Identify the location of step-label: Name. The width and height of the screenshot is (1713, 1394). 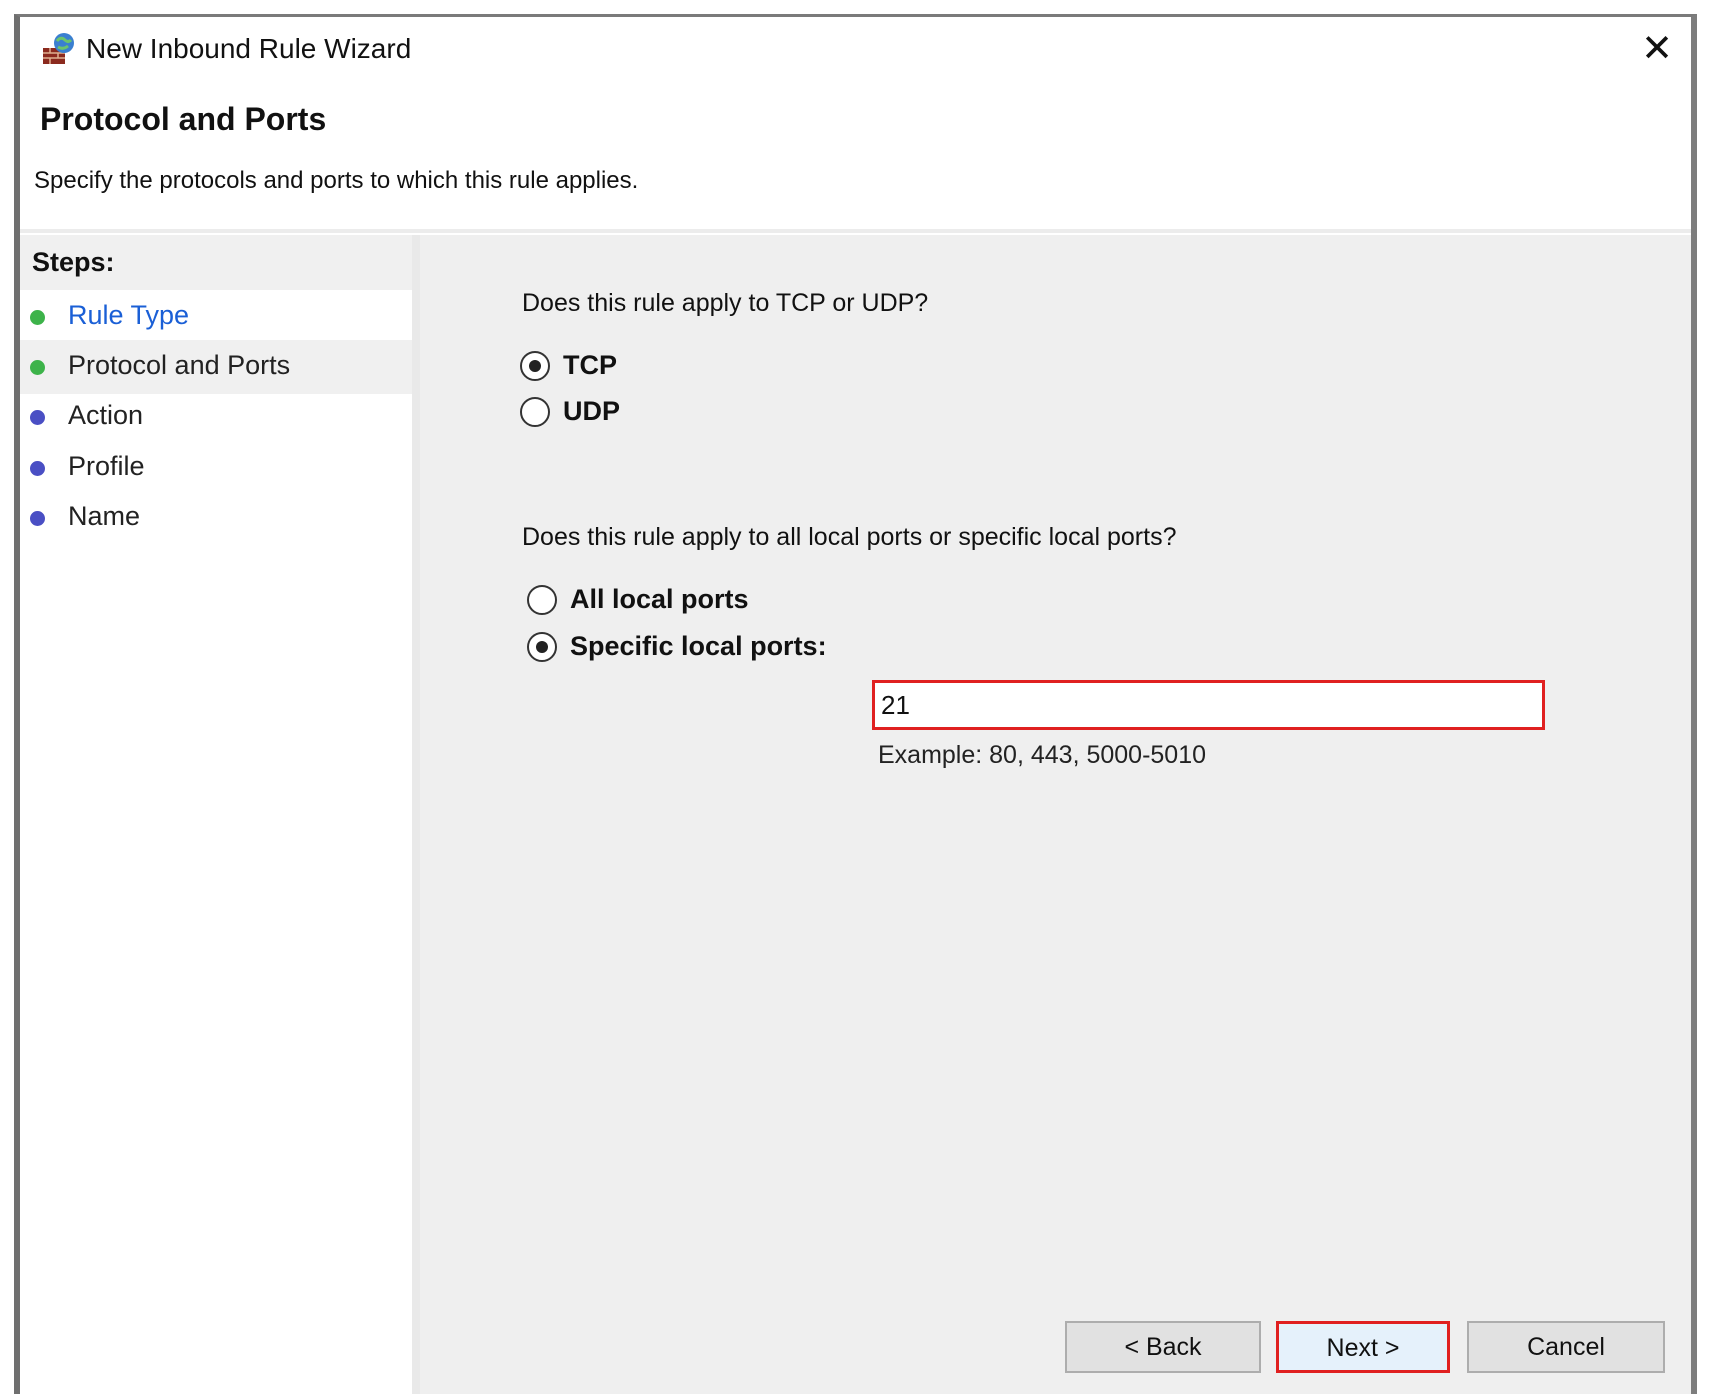
(104, 516).